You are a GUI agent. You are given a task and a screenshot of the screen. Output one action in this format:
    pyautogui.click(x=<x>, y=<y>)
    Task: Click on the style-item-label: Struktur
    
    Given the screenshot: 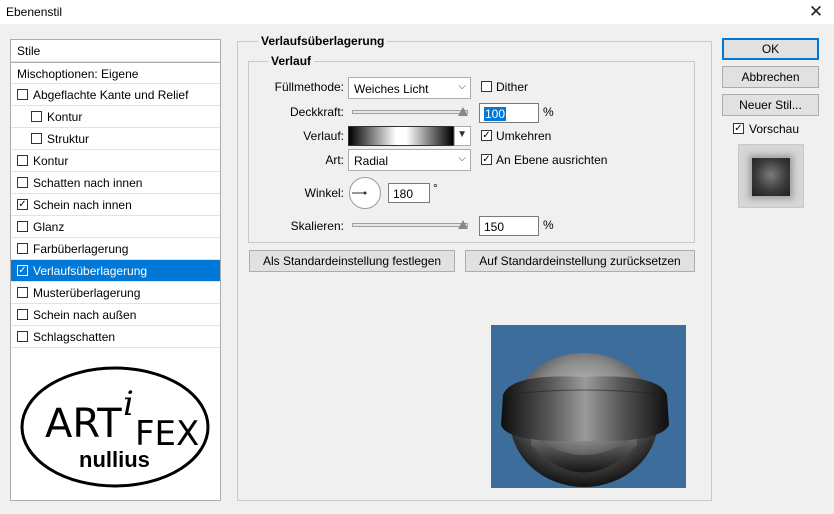 What is the action you would take?
    pyautogui.click(x=68, y=139)
    